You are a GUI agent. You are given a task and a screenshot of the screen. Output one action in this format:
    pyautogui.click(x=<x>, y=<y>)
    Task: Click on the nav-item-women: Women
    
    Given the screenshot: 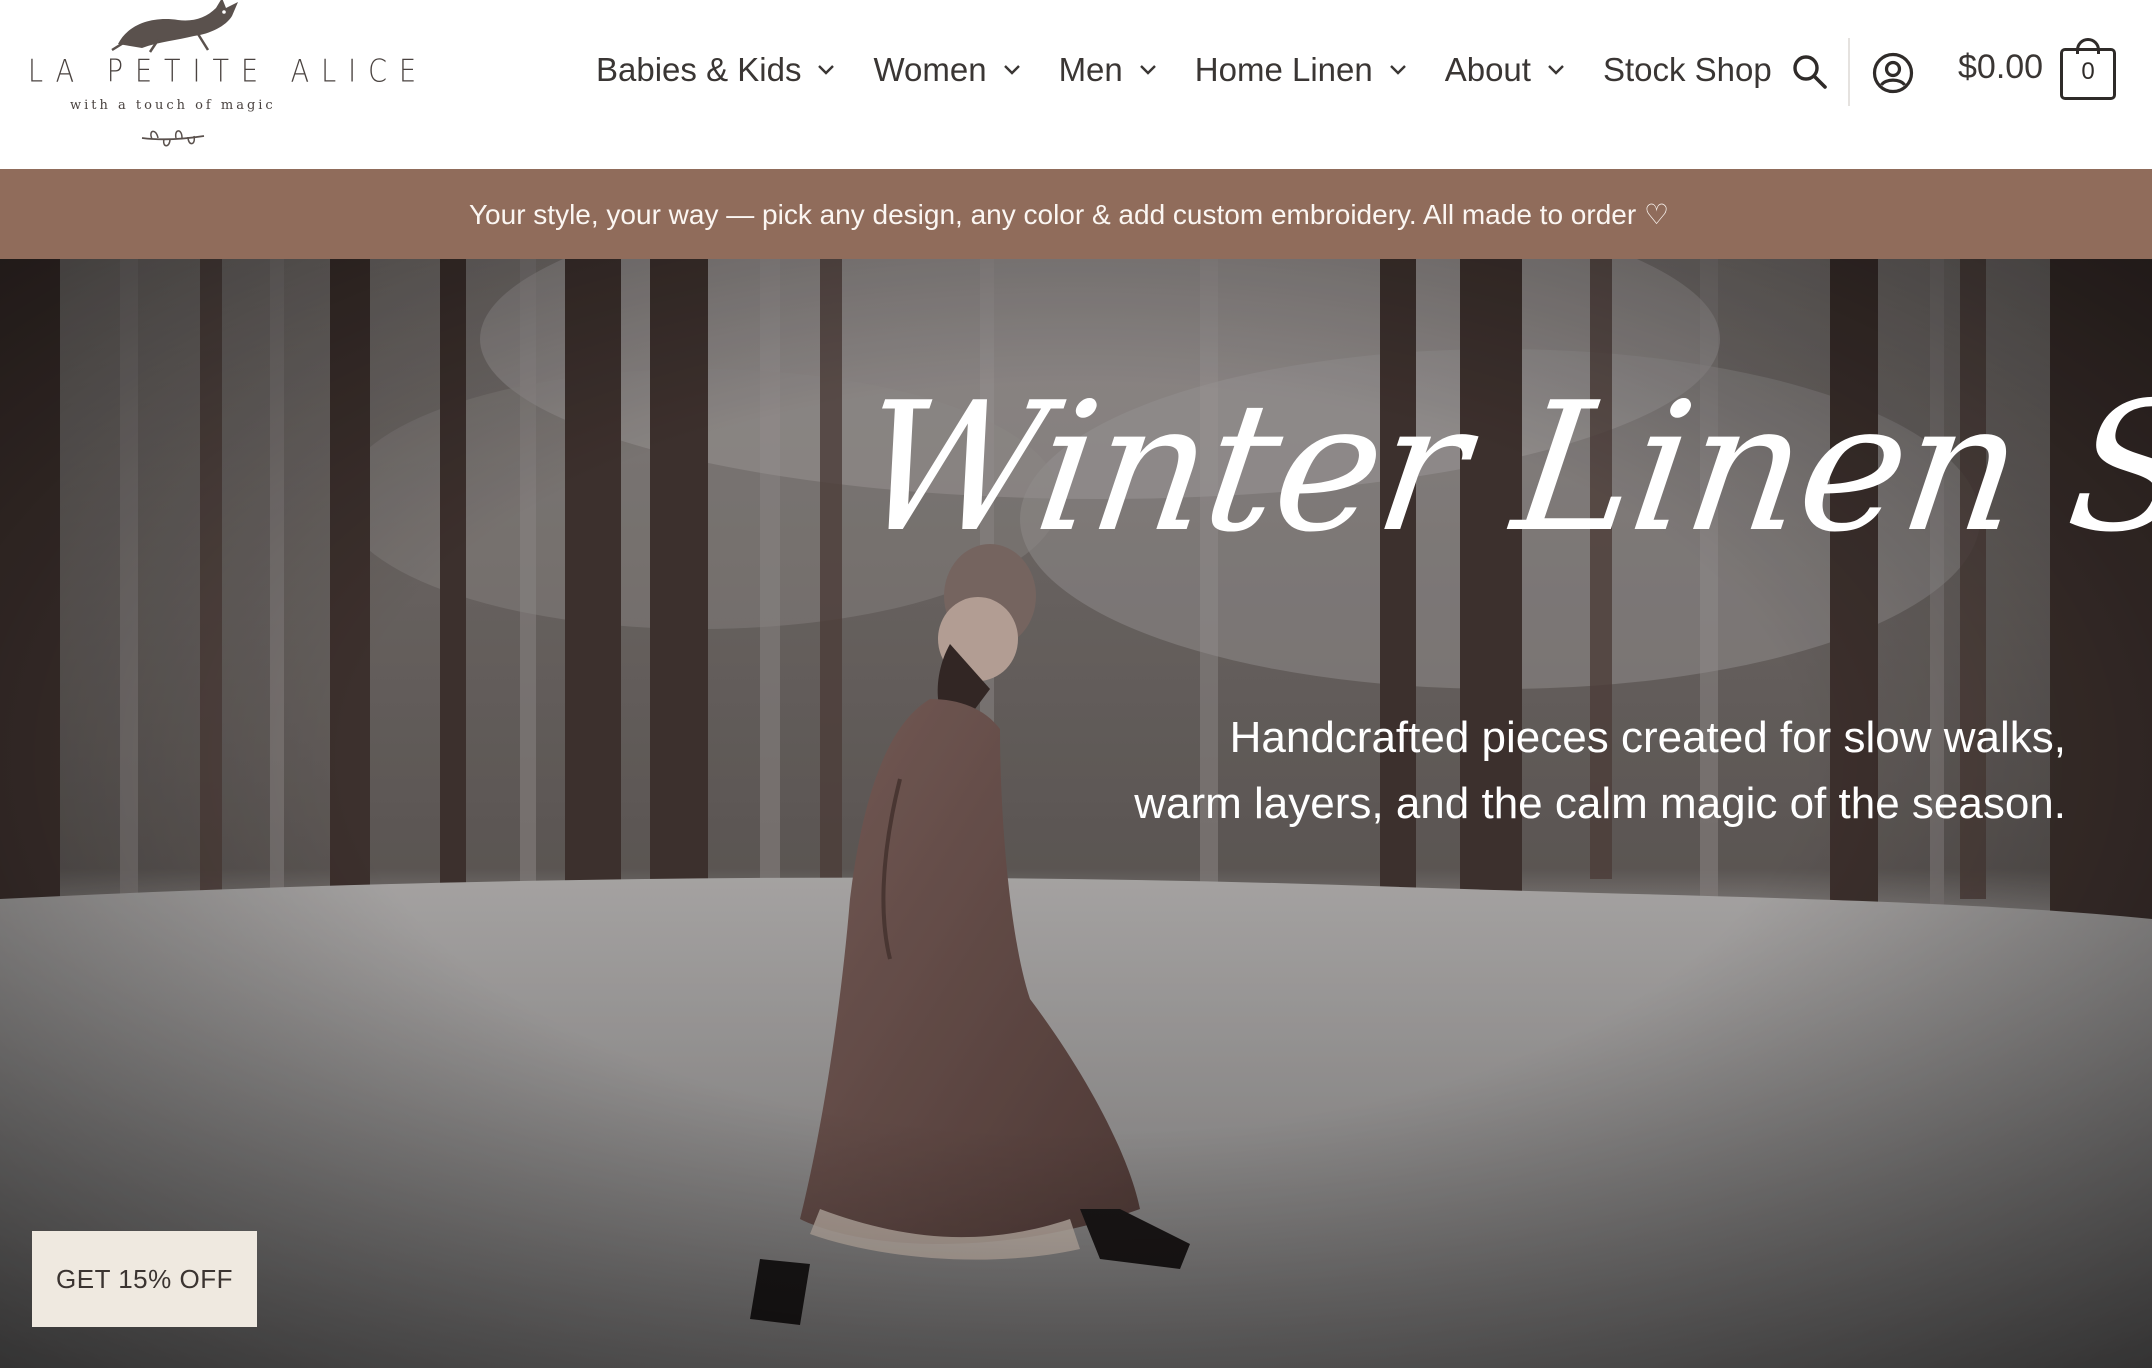 What is the action you would take?
    pyautogui.click(x=946, y=70)
    